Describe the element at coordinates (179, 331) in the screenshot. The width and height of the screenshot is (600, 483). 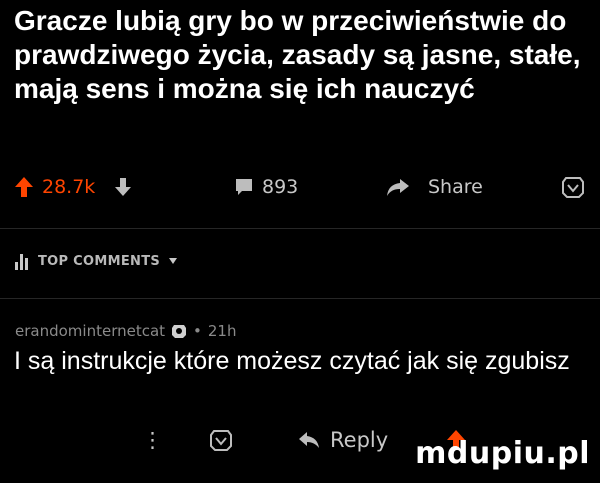
I see `user-flair-icon` at that location.